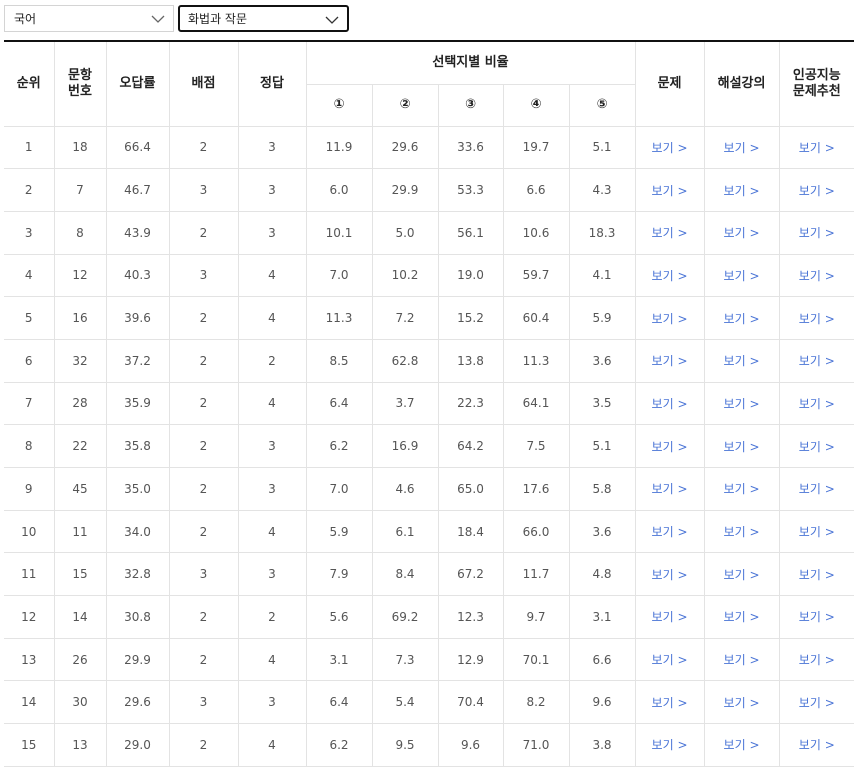 The width and height of the screenshot is (858, 768). I want to click on table-row: 9 45 35.0 2 3 7.0 4.6 65.0 17.6 5.8 보기 > 보기 > 보기 >, so click(429, 489).